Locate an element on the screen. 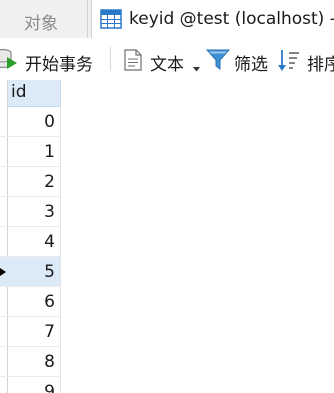 The height and width of the screenshot is (393, 334). begin-transaction-label: 开始事务 is located at coordinates (59, 65).